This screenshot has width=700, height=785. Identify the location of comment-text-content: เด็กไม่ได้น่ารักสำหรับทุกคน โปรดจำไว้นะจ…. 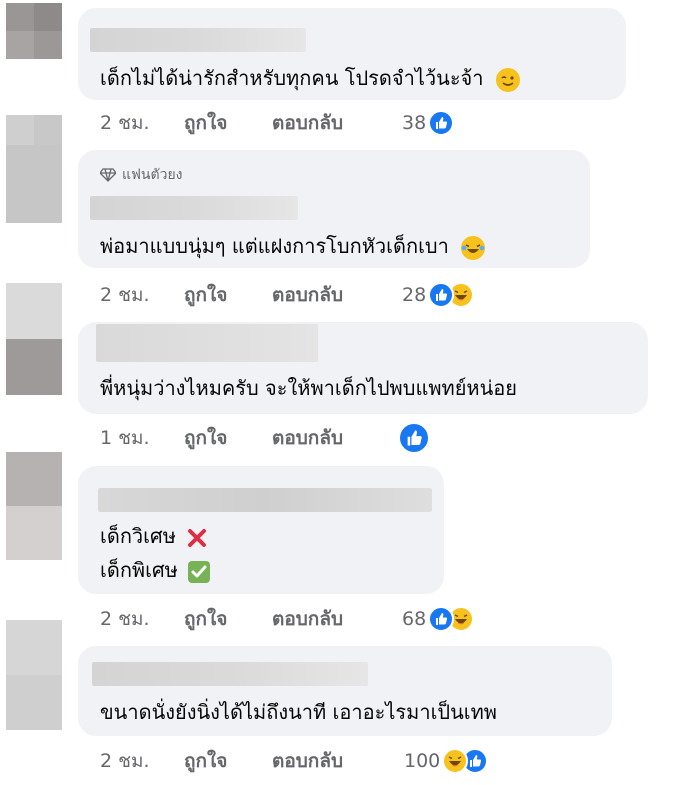
(292, 78).